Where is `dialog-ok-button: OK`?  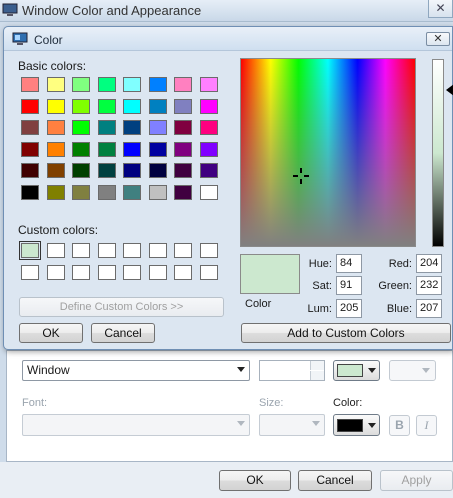 dialog-ok-button: OK is located at coordinates (51, 333).